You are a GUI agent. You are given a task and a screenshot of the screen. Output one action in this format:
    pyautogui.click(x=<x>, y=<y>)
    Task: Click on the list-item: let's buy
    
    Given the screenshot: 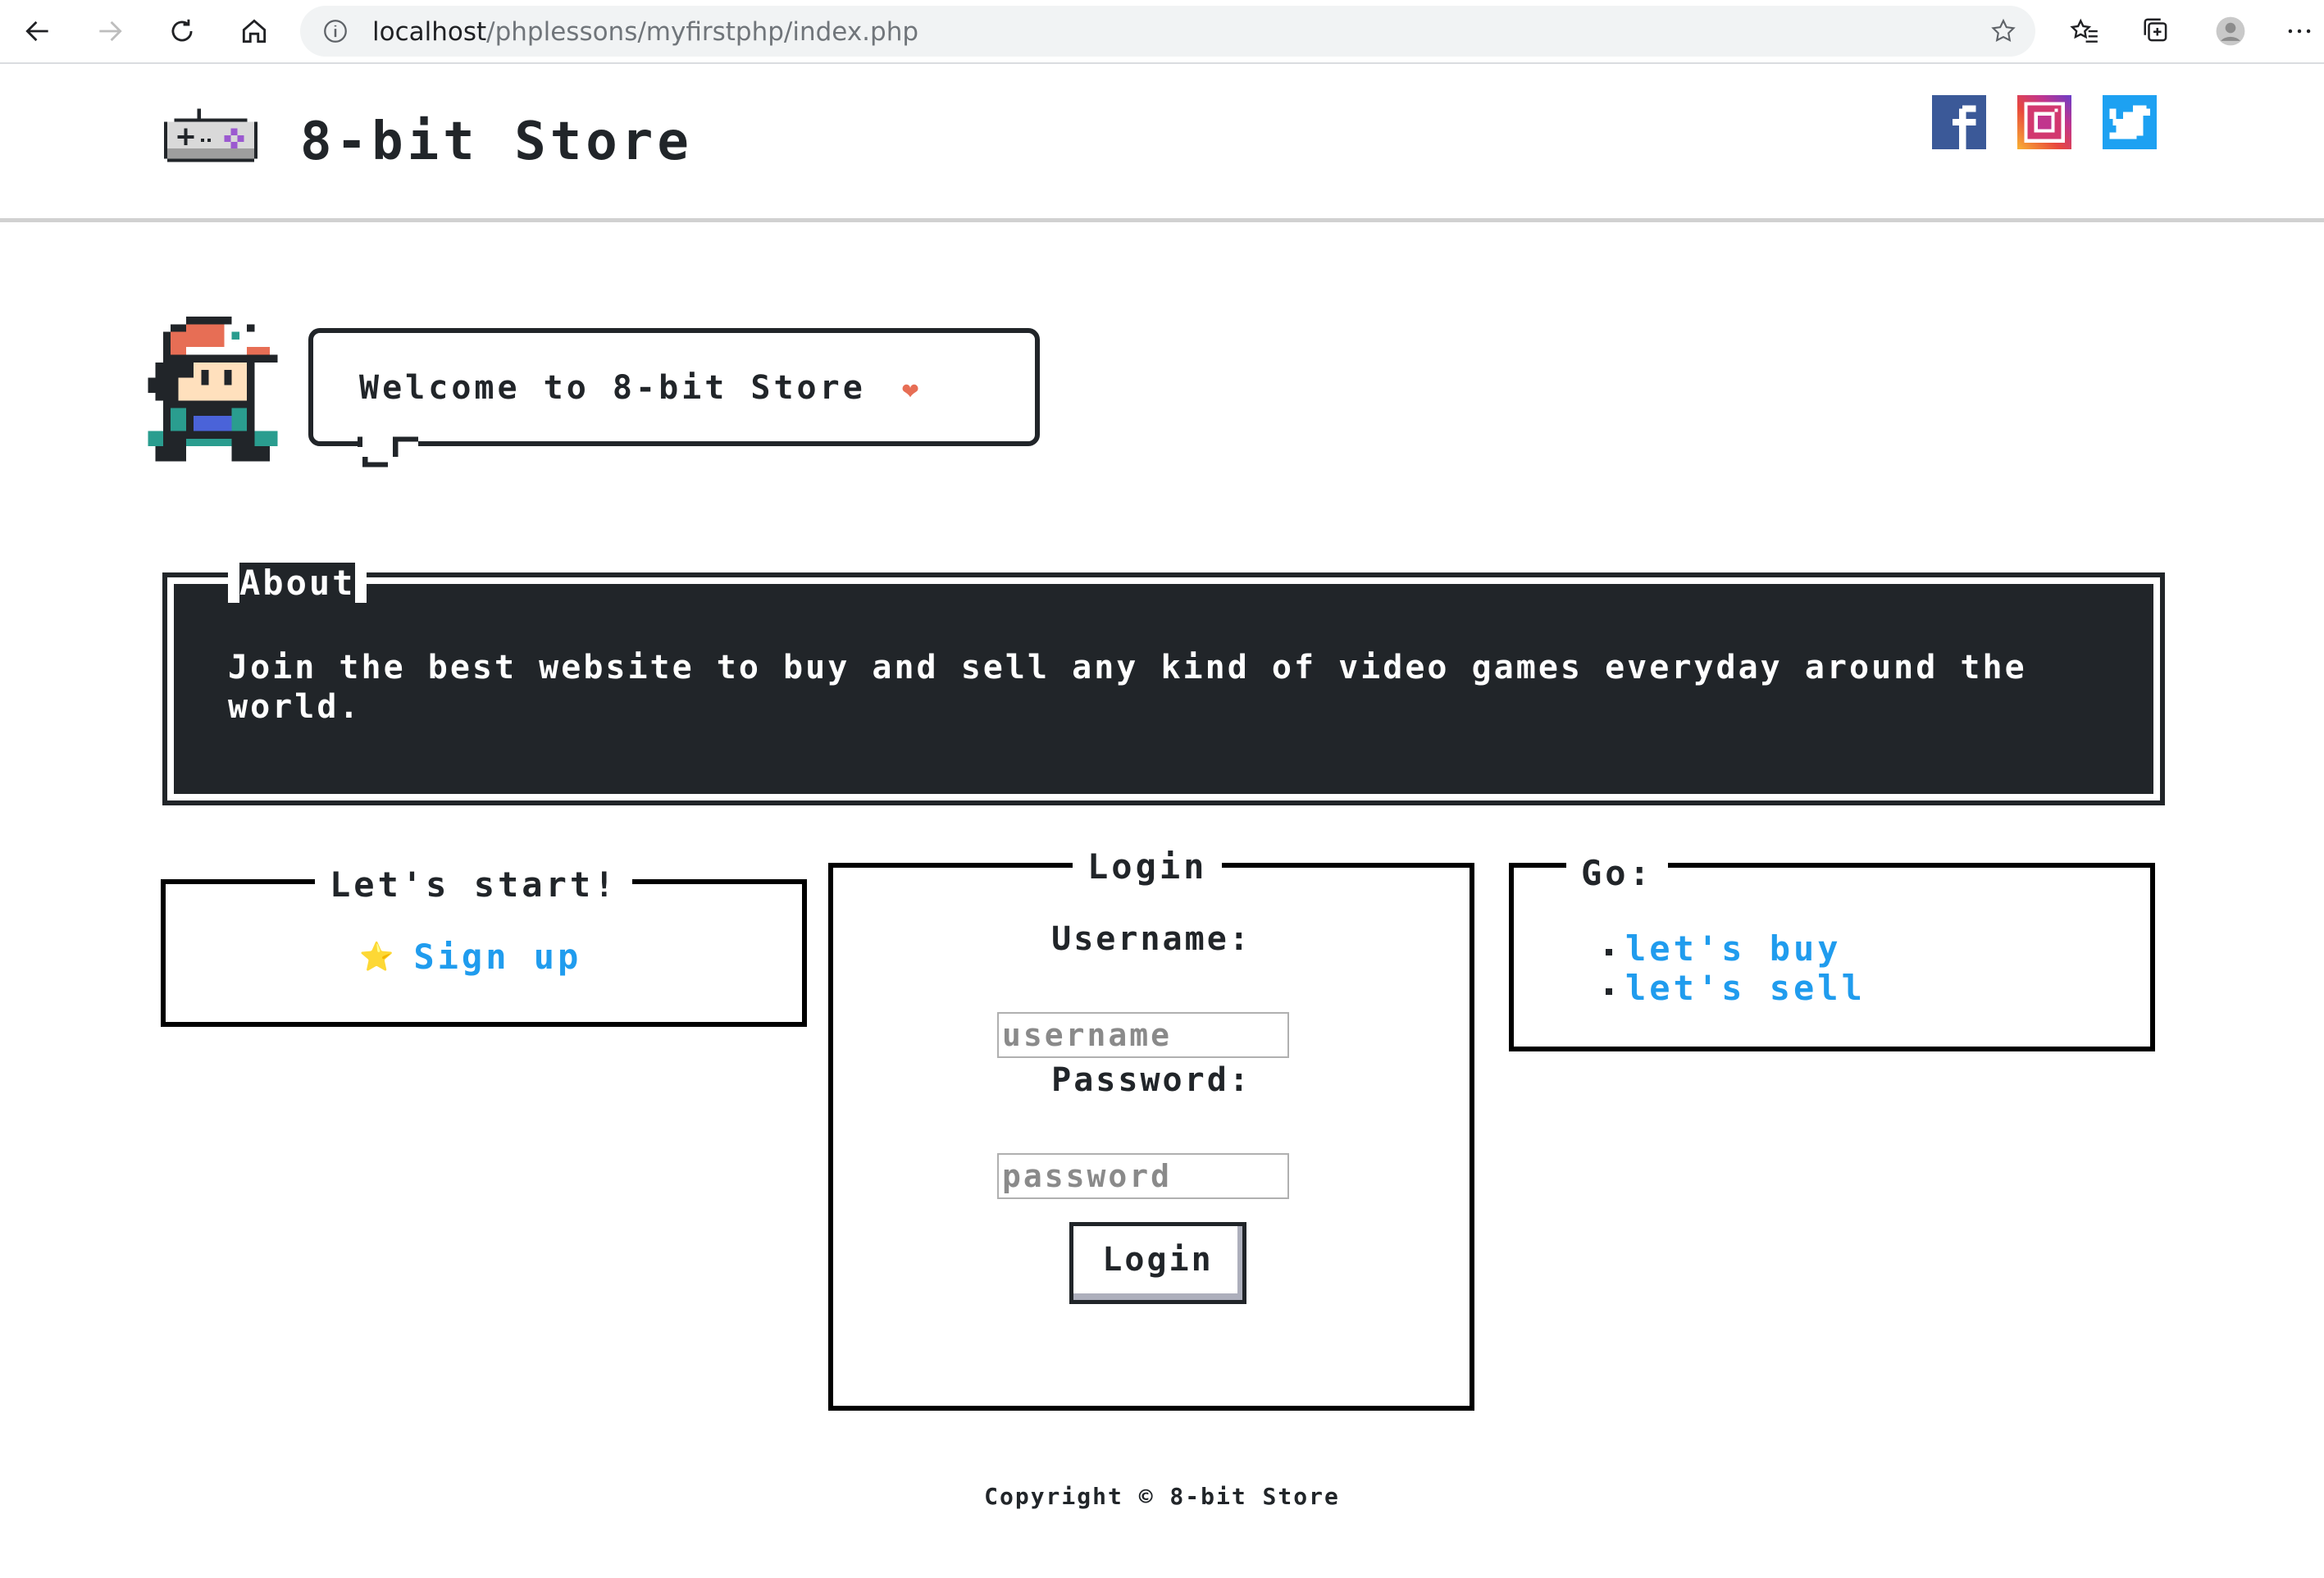 What is the action you would take?
    pyautogui.click(x=1736, y=949)
    